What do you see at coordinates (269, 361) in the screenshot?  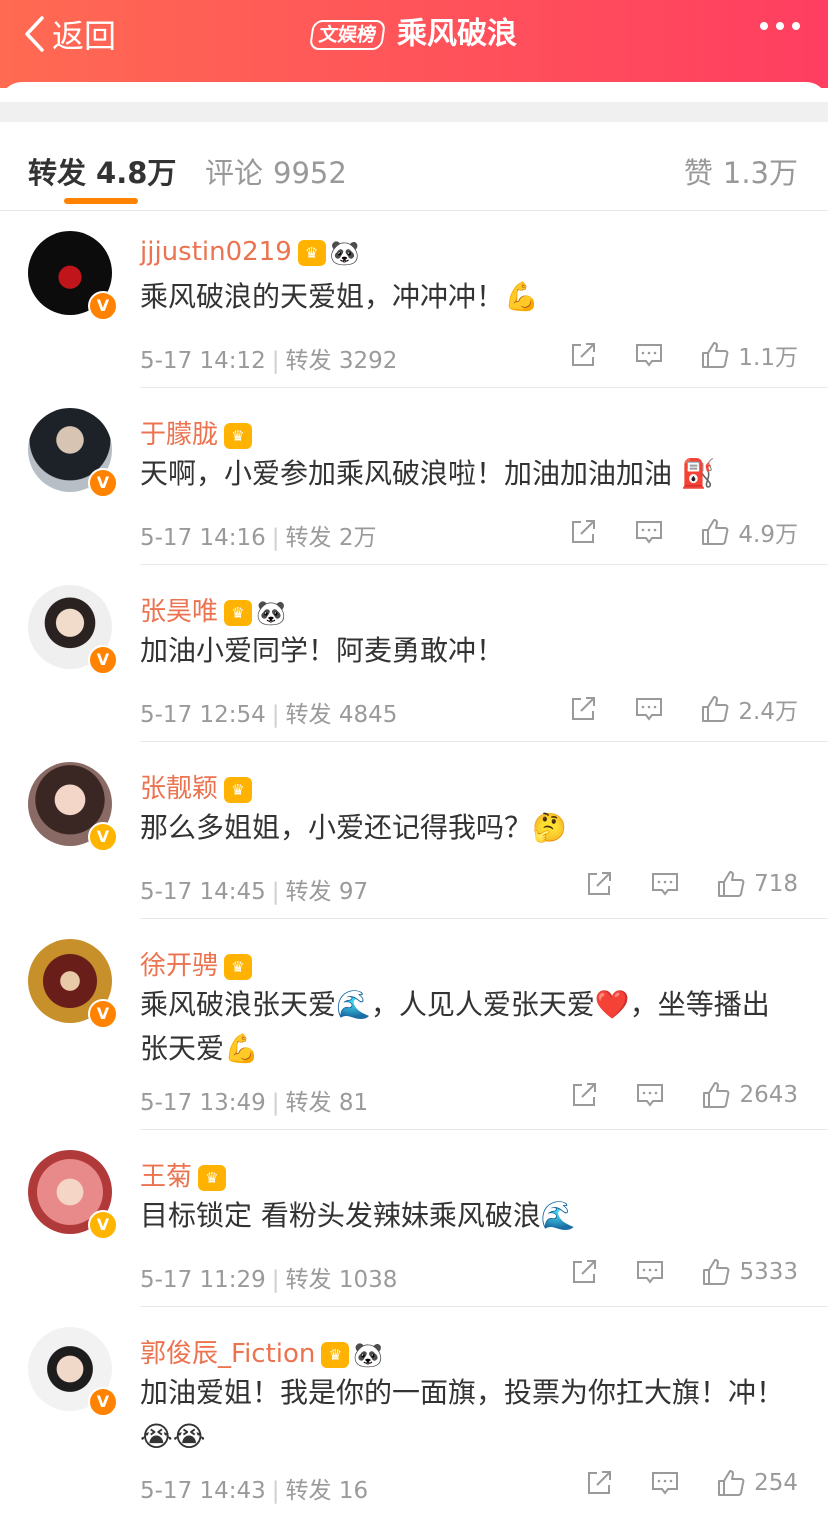 I see `post-meta: 5-17 14:12 | 转发 3292` at bounding box center [269, 361].